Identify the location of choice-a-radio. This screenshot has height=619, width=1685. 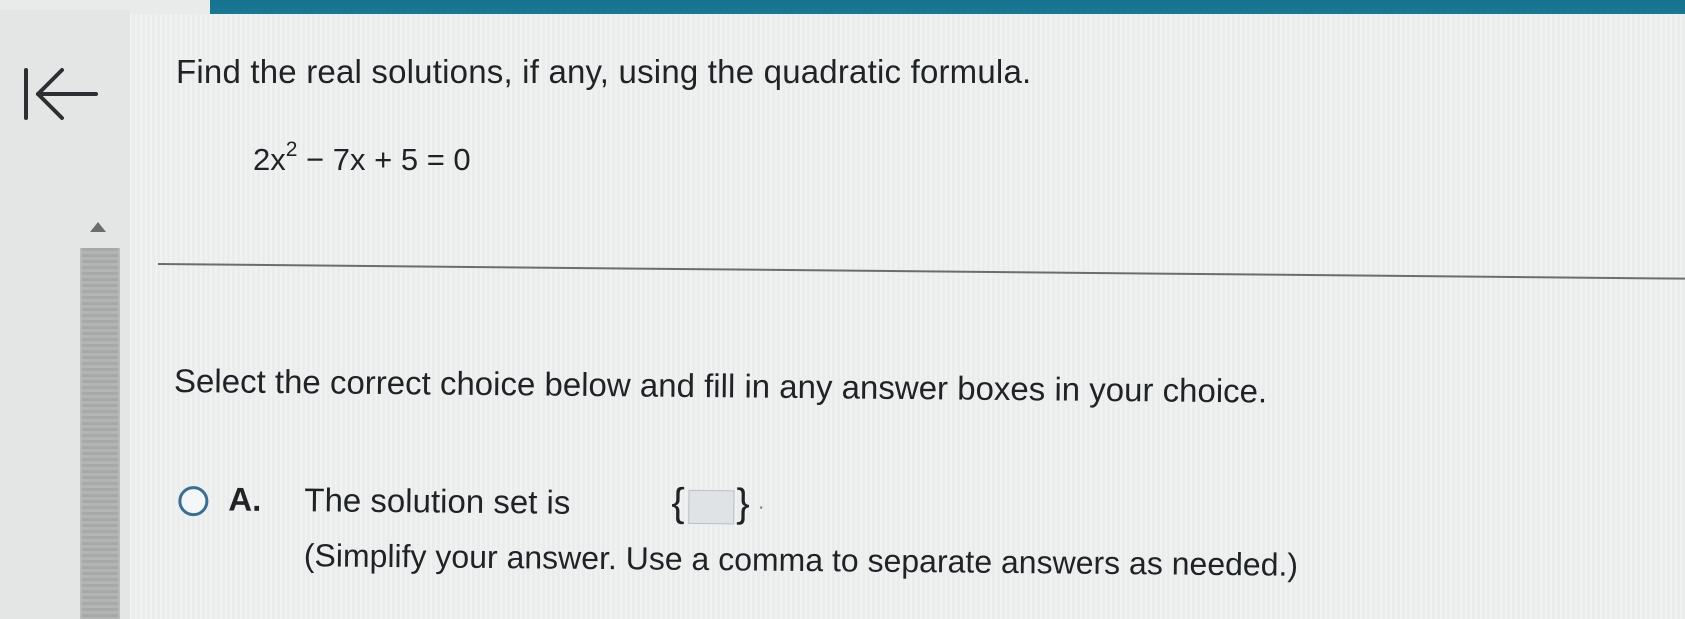
(193, 501).